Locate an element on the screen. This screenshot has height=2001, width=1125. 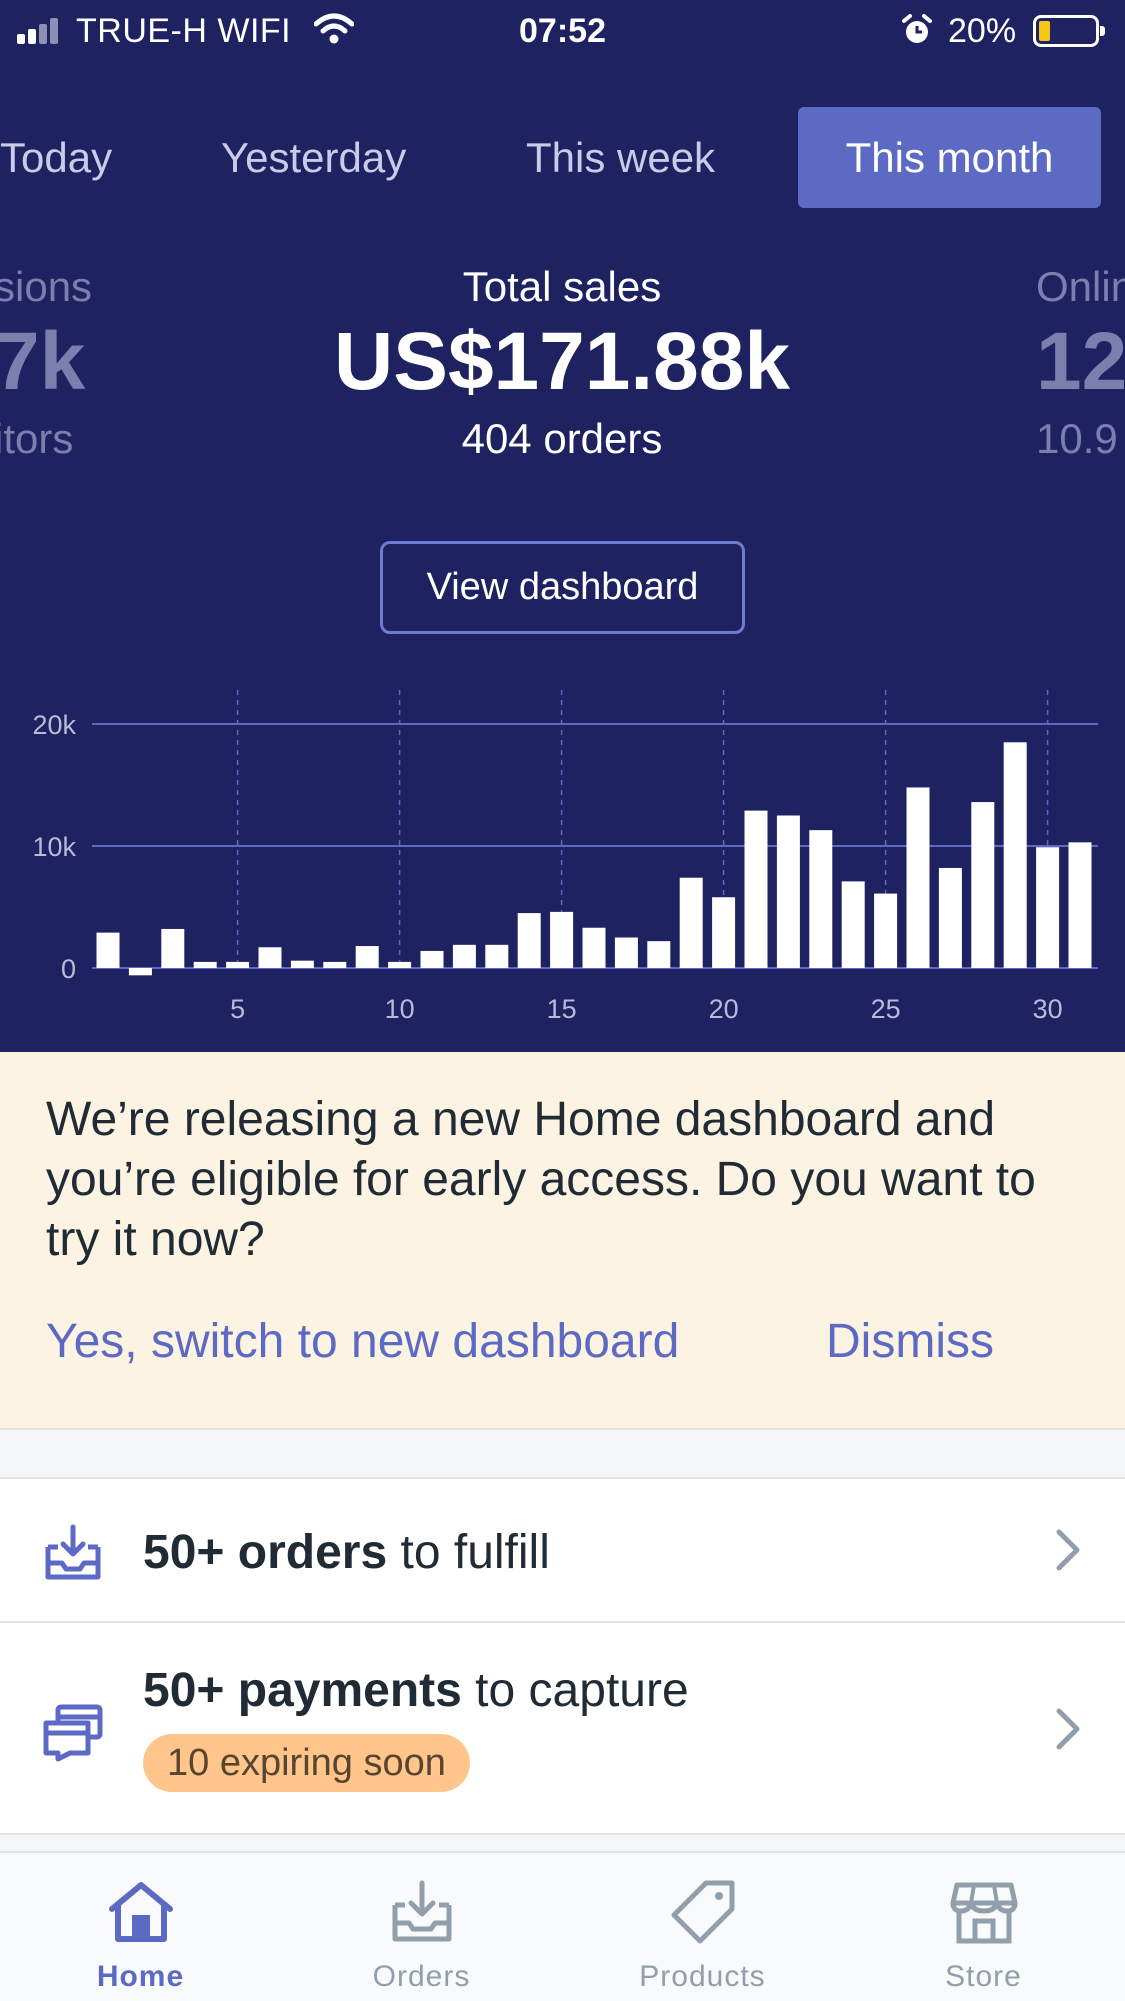
store-icon is located at coordinates (983, 1913).